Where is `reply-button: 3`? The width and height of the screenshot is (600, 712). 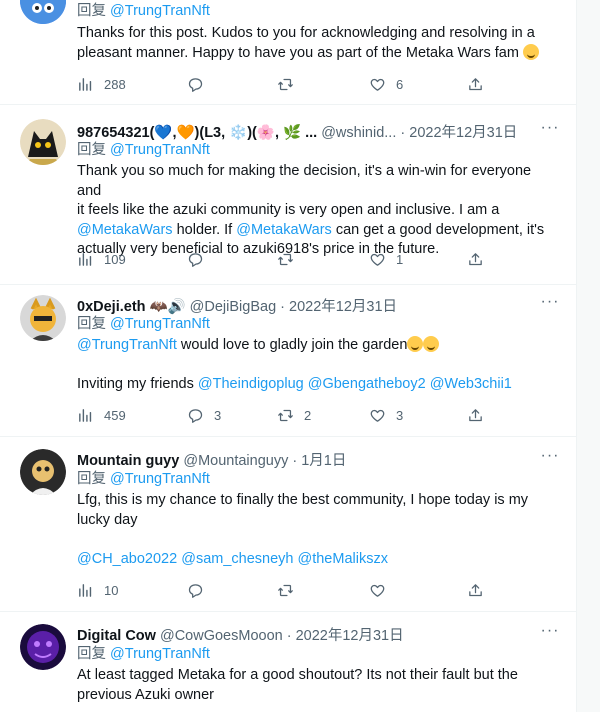 reply-button: 3 is located at coordinates (204, 415).